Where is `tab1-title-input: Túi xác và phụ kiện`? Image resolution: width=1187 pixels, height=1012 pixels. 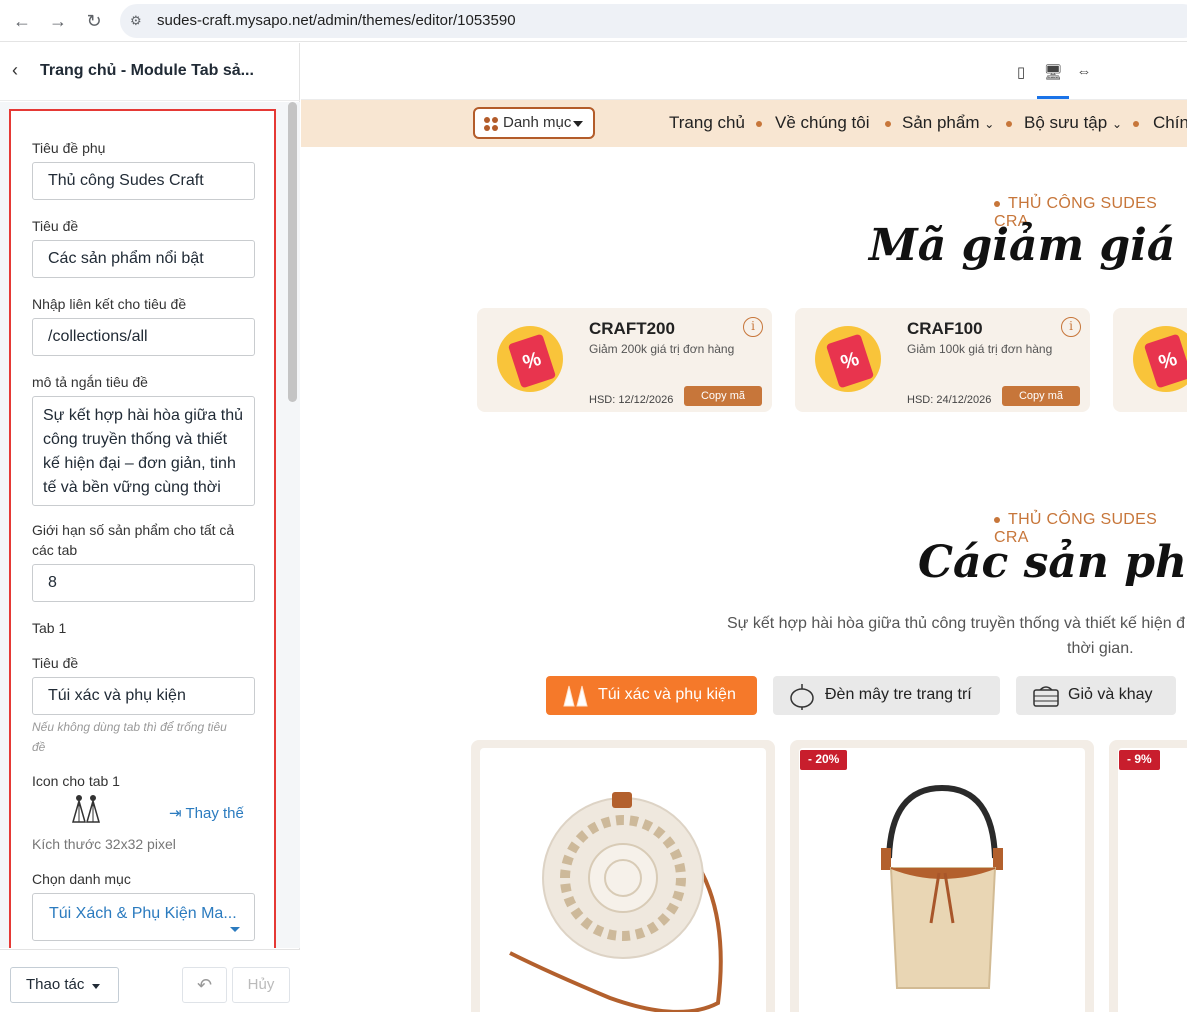
tab1-title-input: Túi xác và phụ kiện is located at coordinates (143, 696).